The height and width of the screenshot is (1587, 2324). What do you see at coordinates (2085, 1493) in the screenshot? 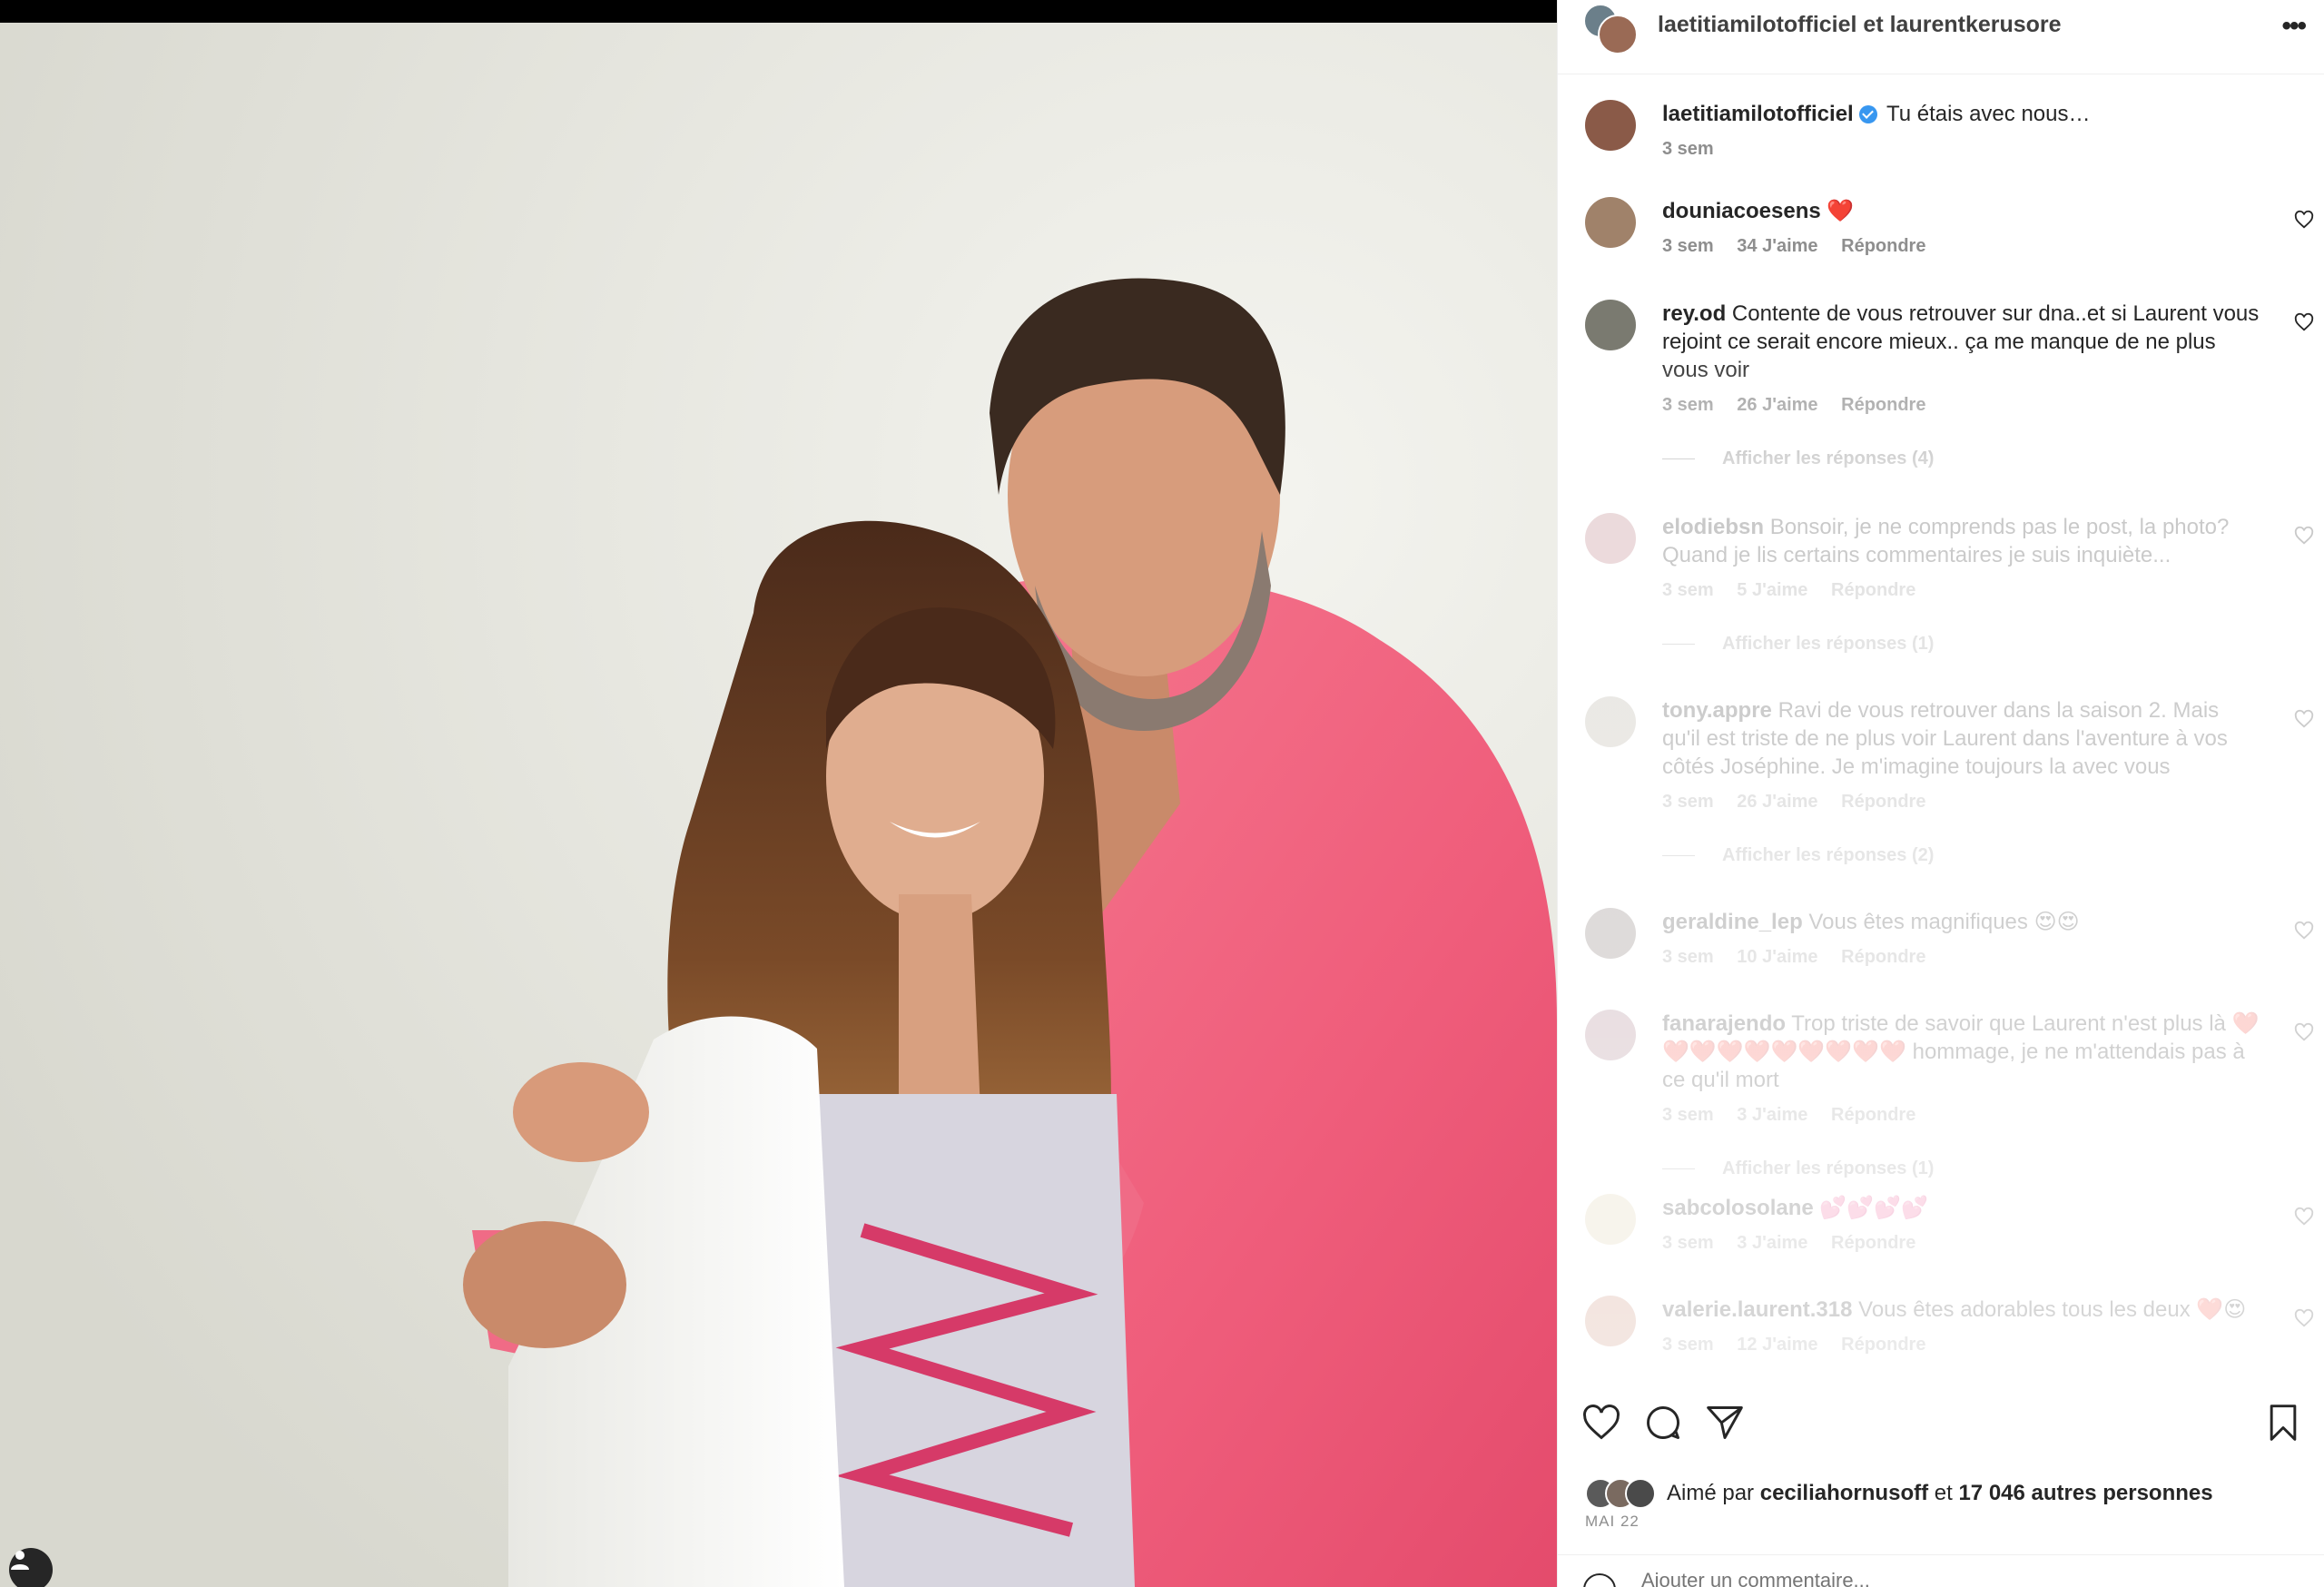
I see `likes-others: 17 046 autres personnes` at bounding box center [2085, 1493].